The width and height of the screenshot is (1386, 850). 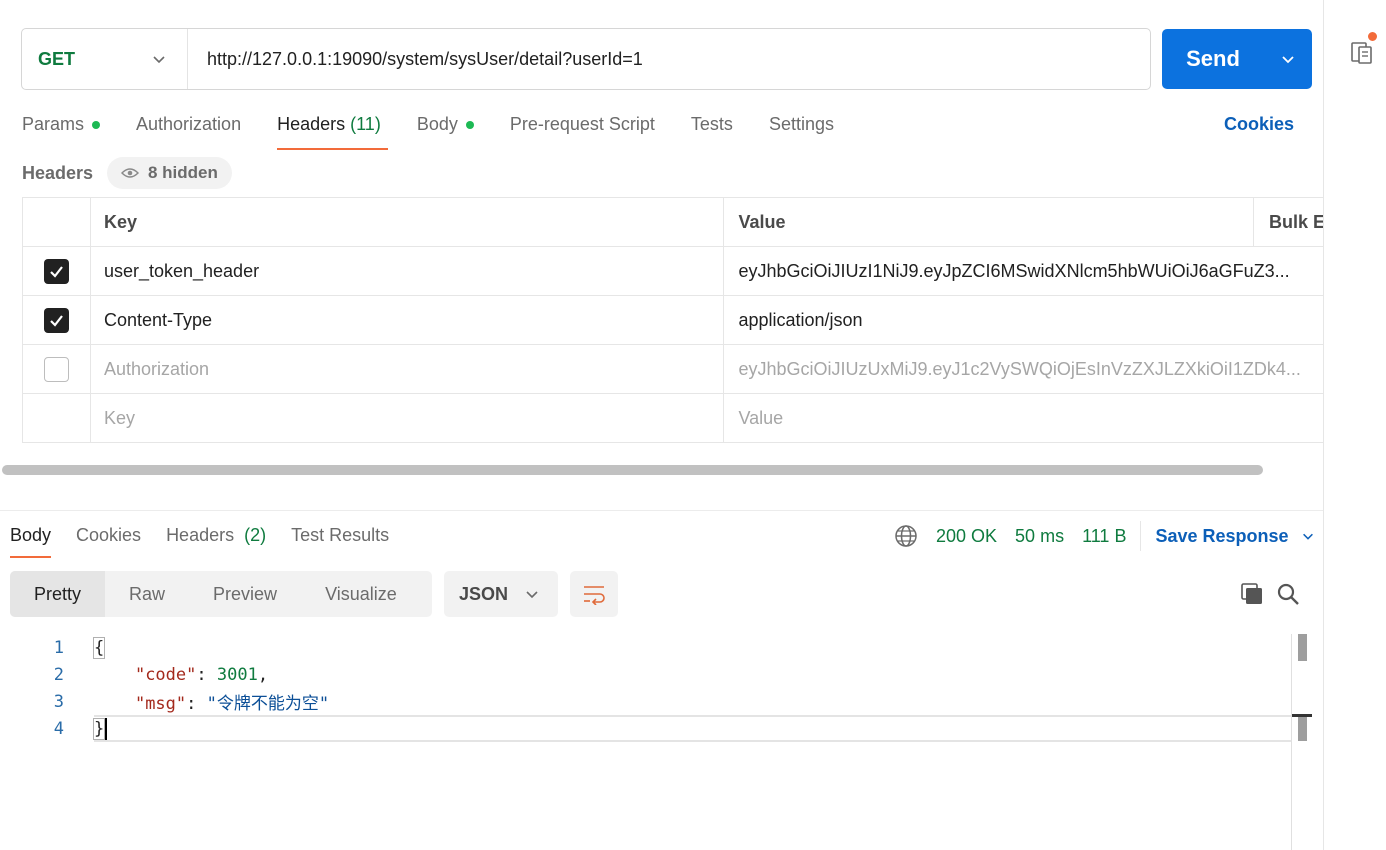 What do you see at coordinates (1288, 594) in the screenshot?
I see `search-icon` at bounding box center [1288, 594].